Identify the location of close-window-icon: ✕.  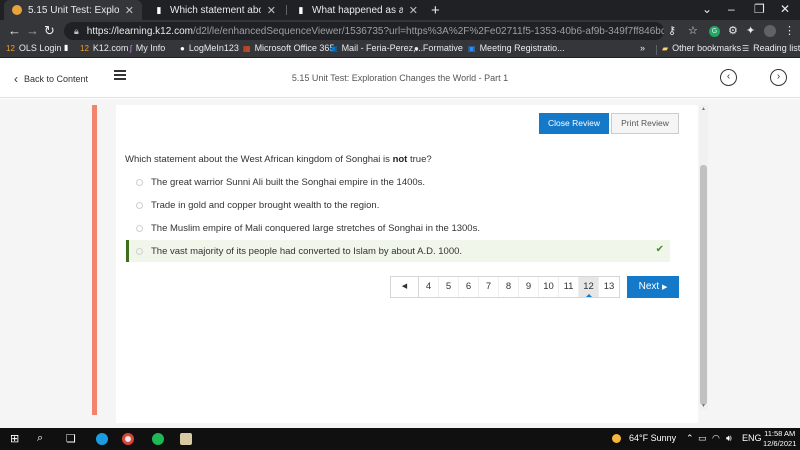
(785, 9).